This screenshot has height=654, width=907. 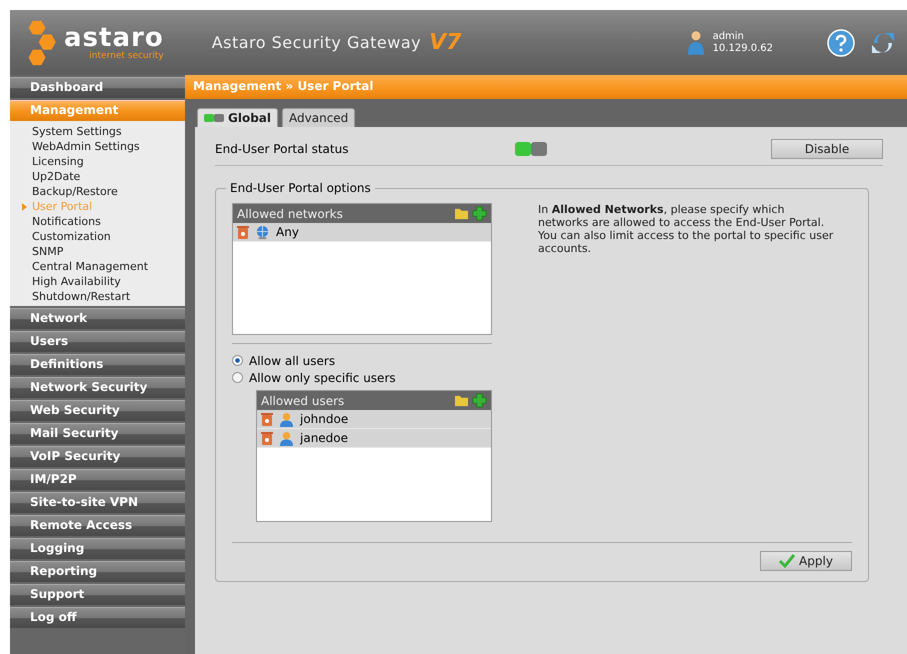 I want to click on logo-tagline: internet security, so click(x=126, y=55).